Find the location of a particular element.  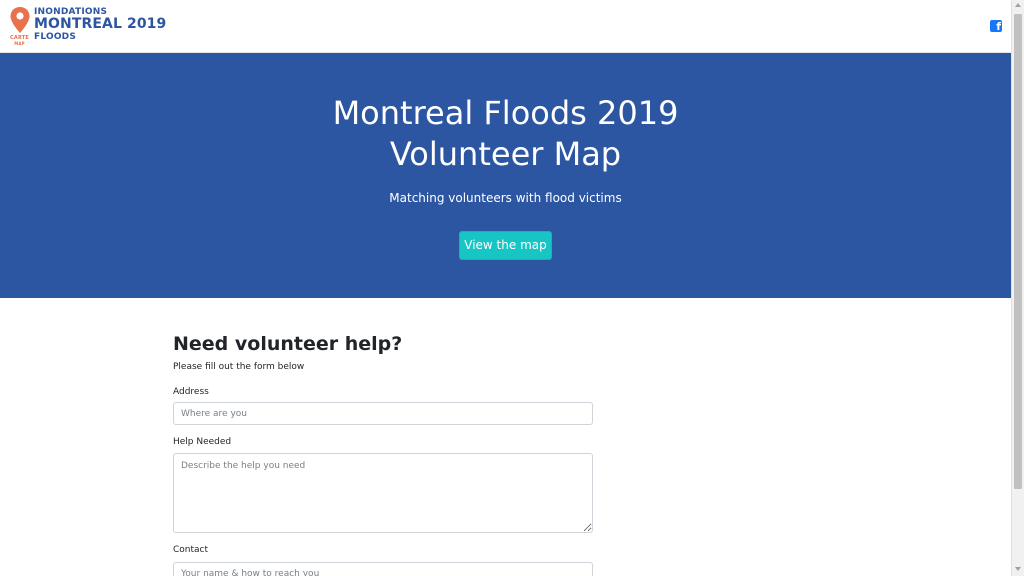

address-label: Address is located at coordinates (191, 392).